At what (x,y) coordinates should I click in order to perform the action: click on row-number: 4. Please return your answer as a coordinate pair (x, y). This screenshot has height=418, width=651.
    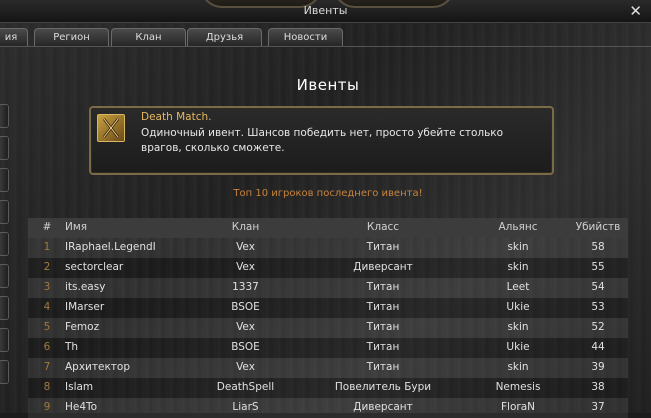
    Looking at the image, I should click on (47, 307).